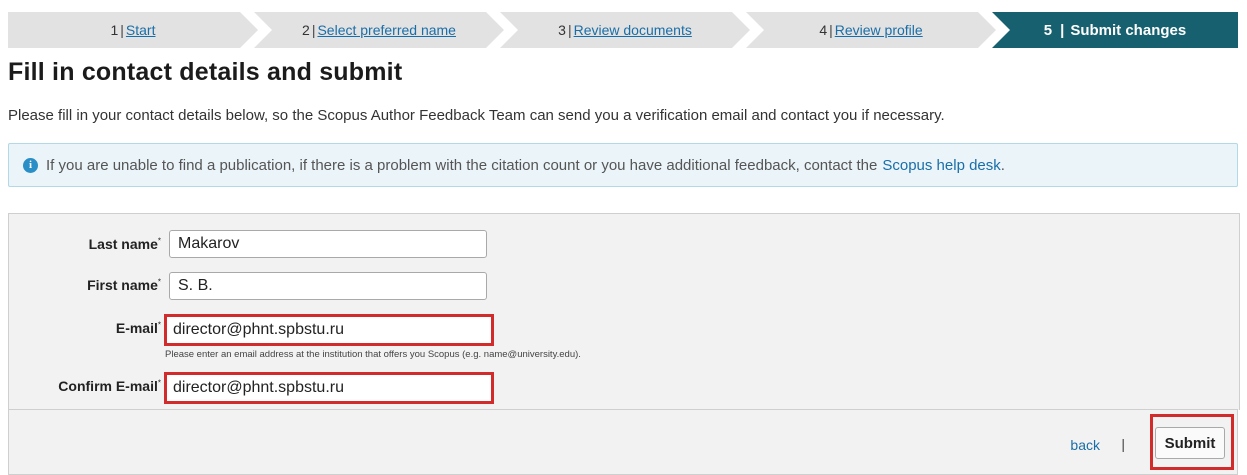 Image resolution: width=1247 pixels, height=475 pixels. Describe the element at coordinates (124, 244) in the screenshot. I see `last-name-label: Last name*` at that location.